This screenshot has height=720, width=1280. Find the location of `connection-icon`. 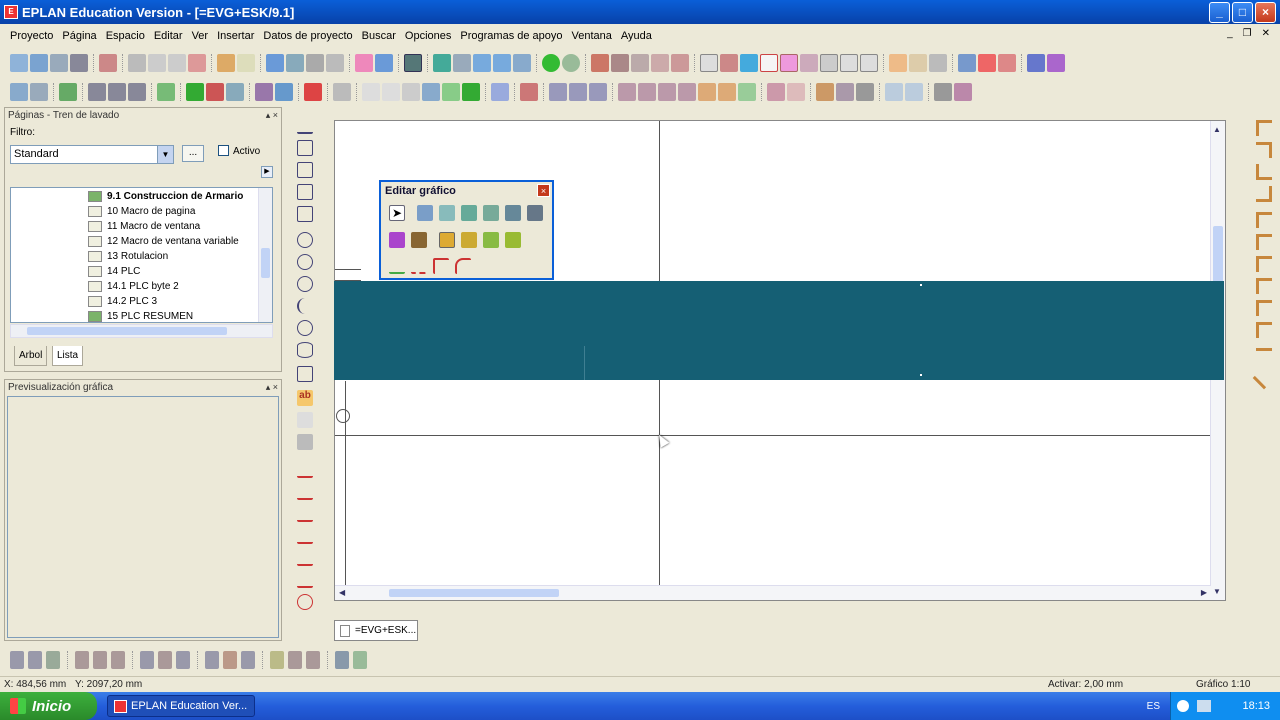

connection-icon is located at coordinates (967, 63).